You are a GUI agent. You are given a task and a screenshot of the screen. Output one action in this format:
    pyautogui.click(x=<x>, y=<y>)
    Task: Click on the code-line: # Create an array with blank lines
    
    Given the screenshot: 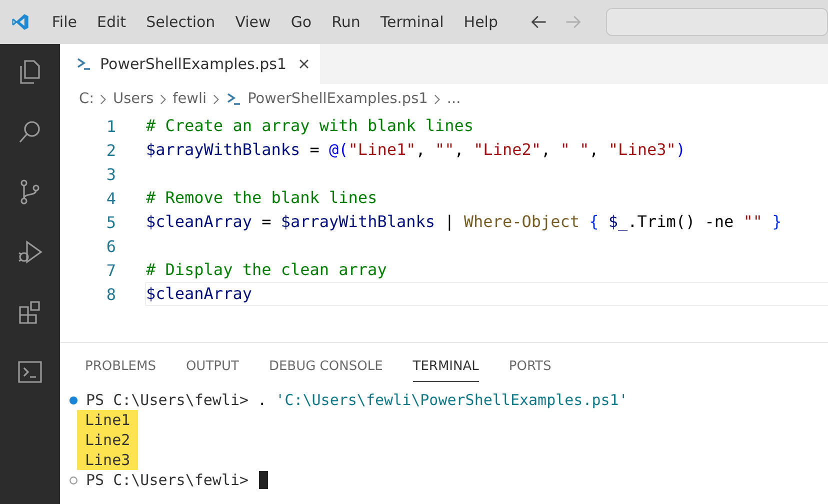 What is the action you would take?
    pyautogui.click(x=310, y=126)
    